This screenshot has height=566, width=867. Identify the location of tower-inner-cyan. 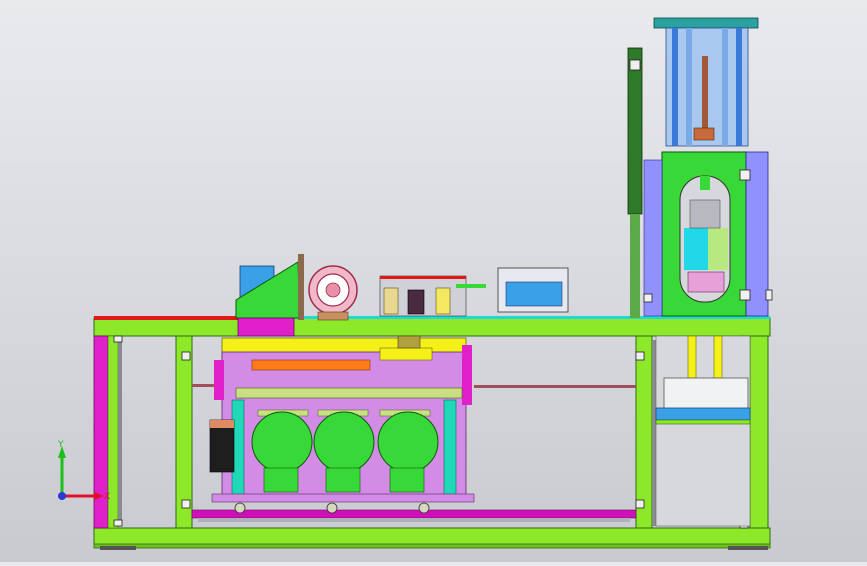
(696, 249).